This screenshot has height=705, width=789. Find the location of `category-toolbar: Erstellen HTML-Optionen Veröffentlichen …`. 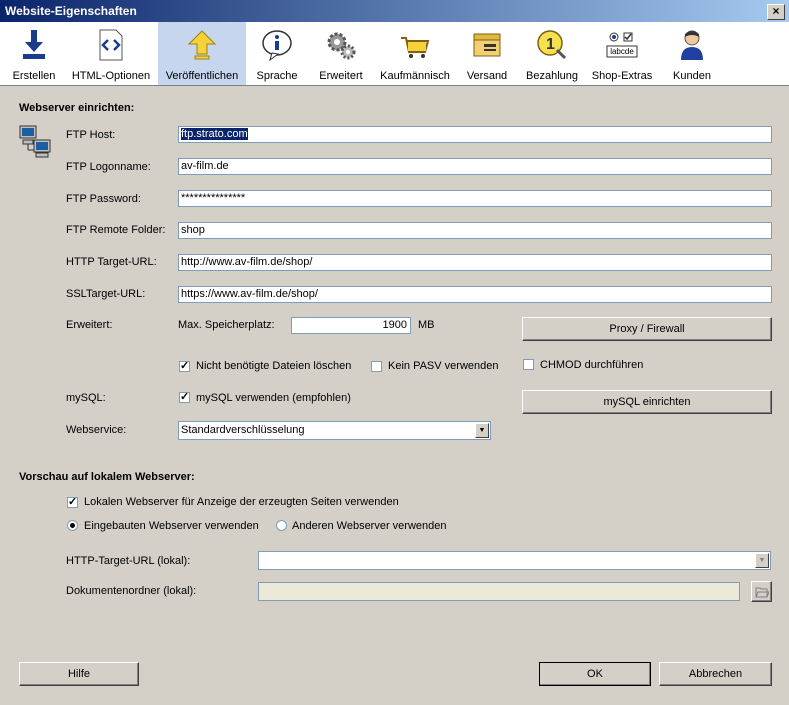

category-toolbar: Erstellen HTML-Optionen Veröffentlichen … is located at coordinates (394, 54).